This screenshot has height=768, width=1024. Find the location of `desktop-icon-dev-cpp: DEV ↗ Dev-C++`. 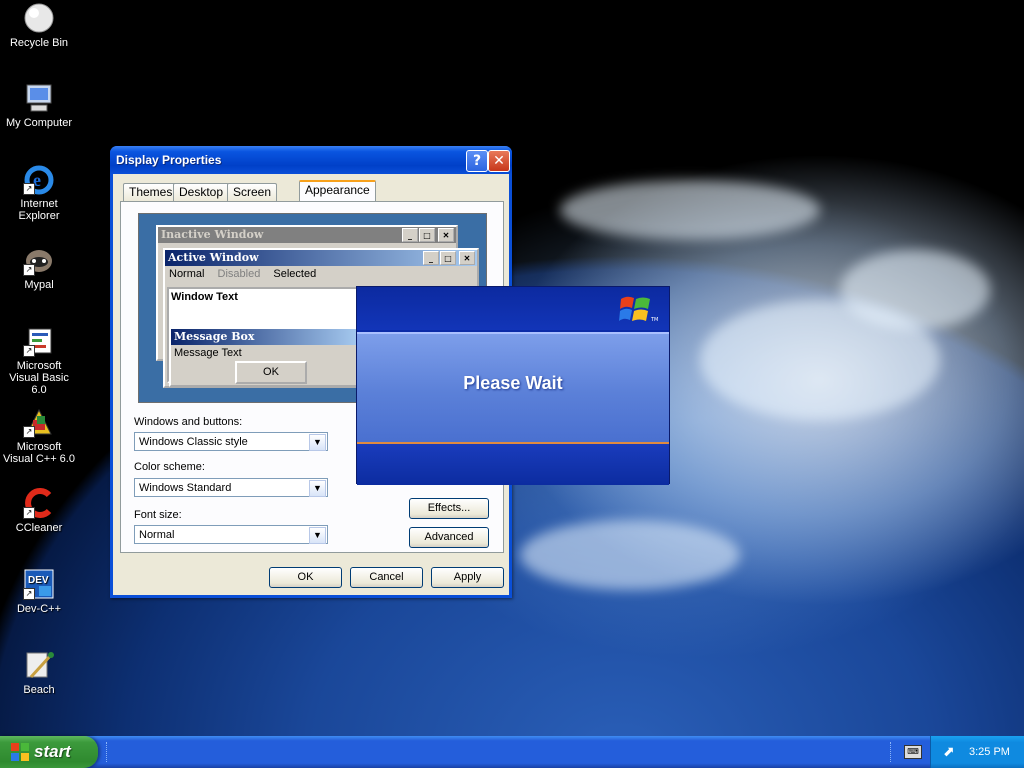

desktop-icon-dev-cpp: DEV ↗ Dev-C++ is located at coordinates (39, 591).